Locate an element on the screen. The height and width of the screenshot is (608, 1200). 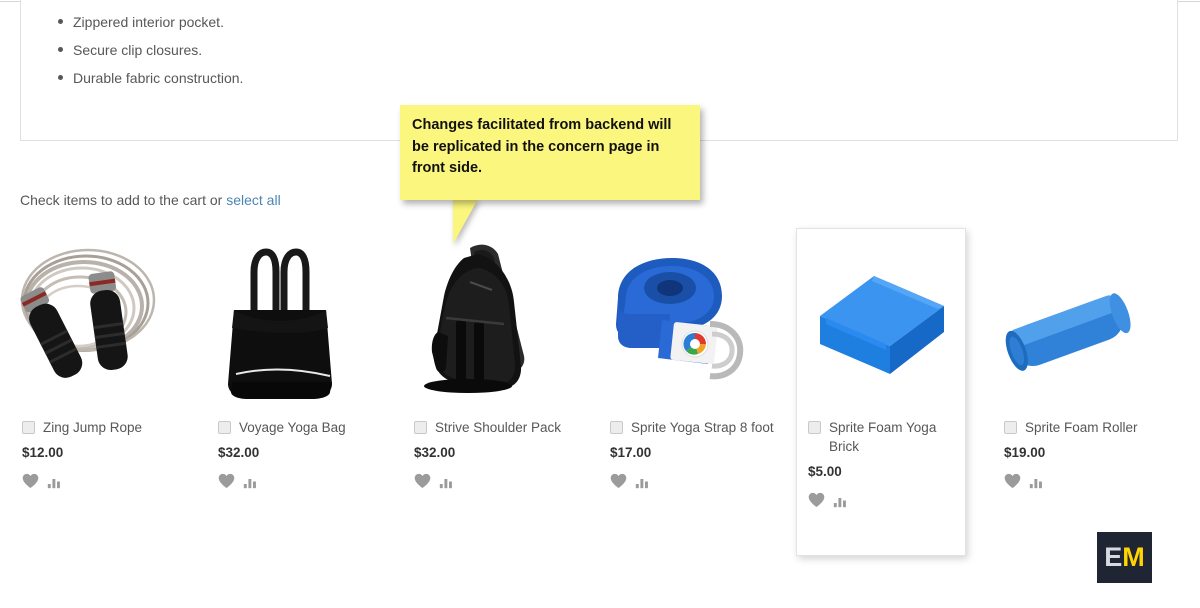
list-item: Durable fabric construction. is located at coordinates (617, 78).